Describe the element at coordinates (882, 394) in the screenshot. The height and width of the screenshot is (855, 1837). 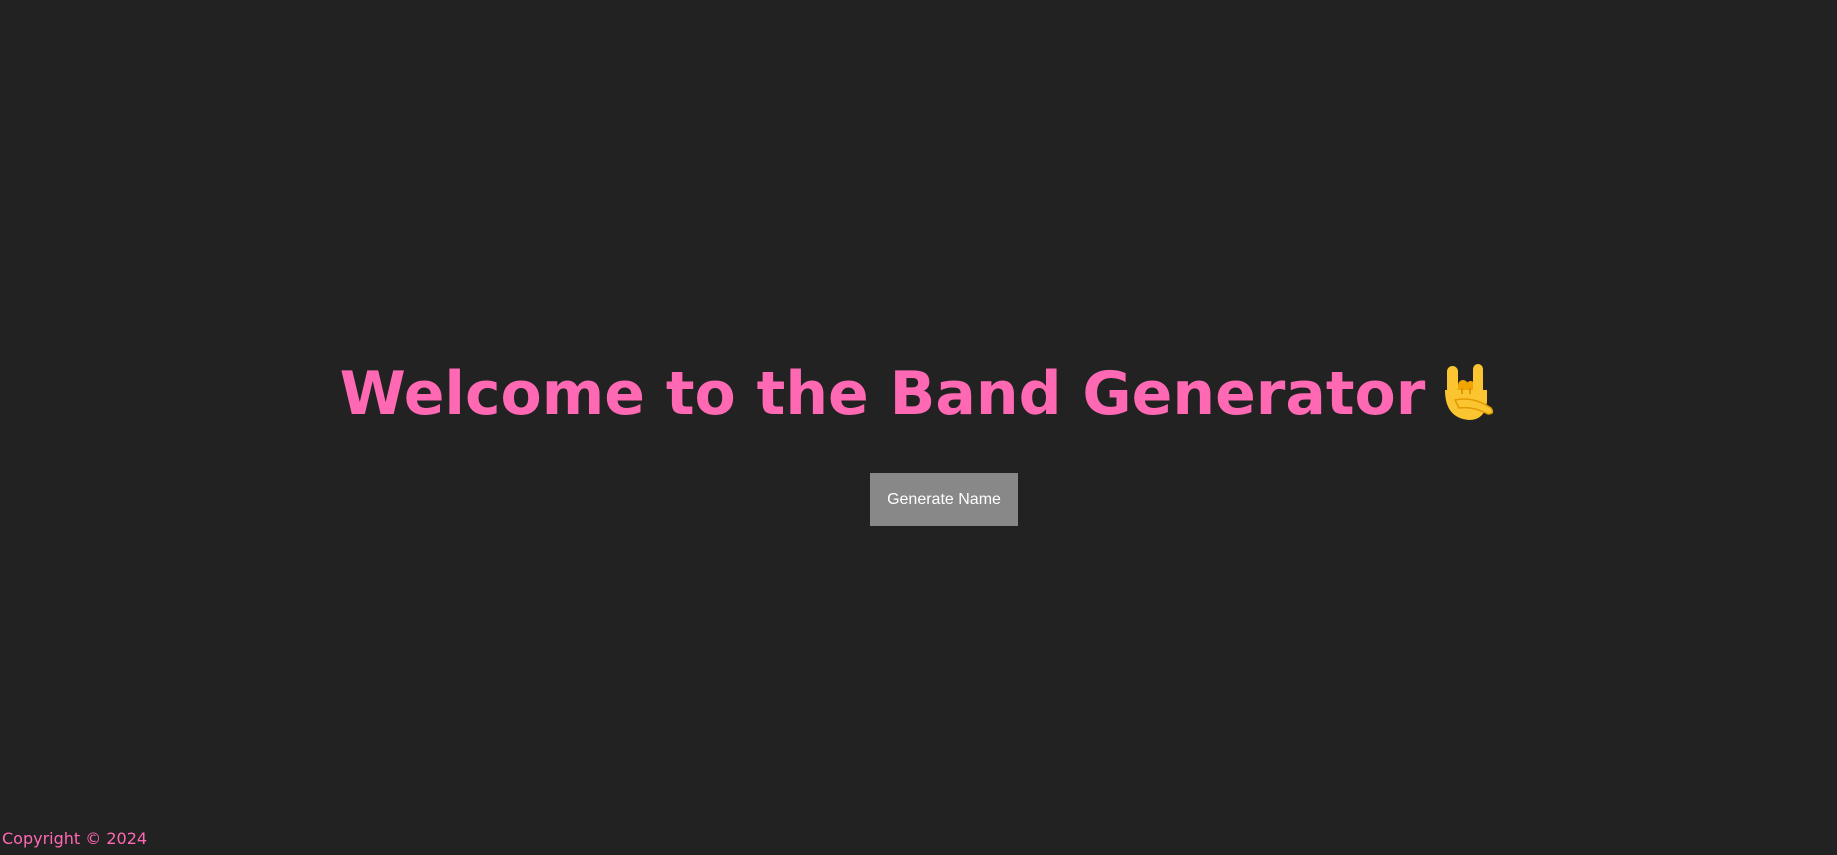
I see `page-title-text: Welcome to the Band Generator` at that location.